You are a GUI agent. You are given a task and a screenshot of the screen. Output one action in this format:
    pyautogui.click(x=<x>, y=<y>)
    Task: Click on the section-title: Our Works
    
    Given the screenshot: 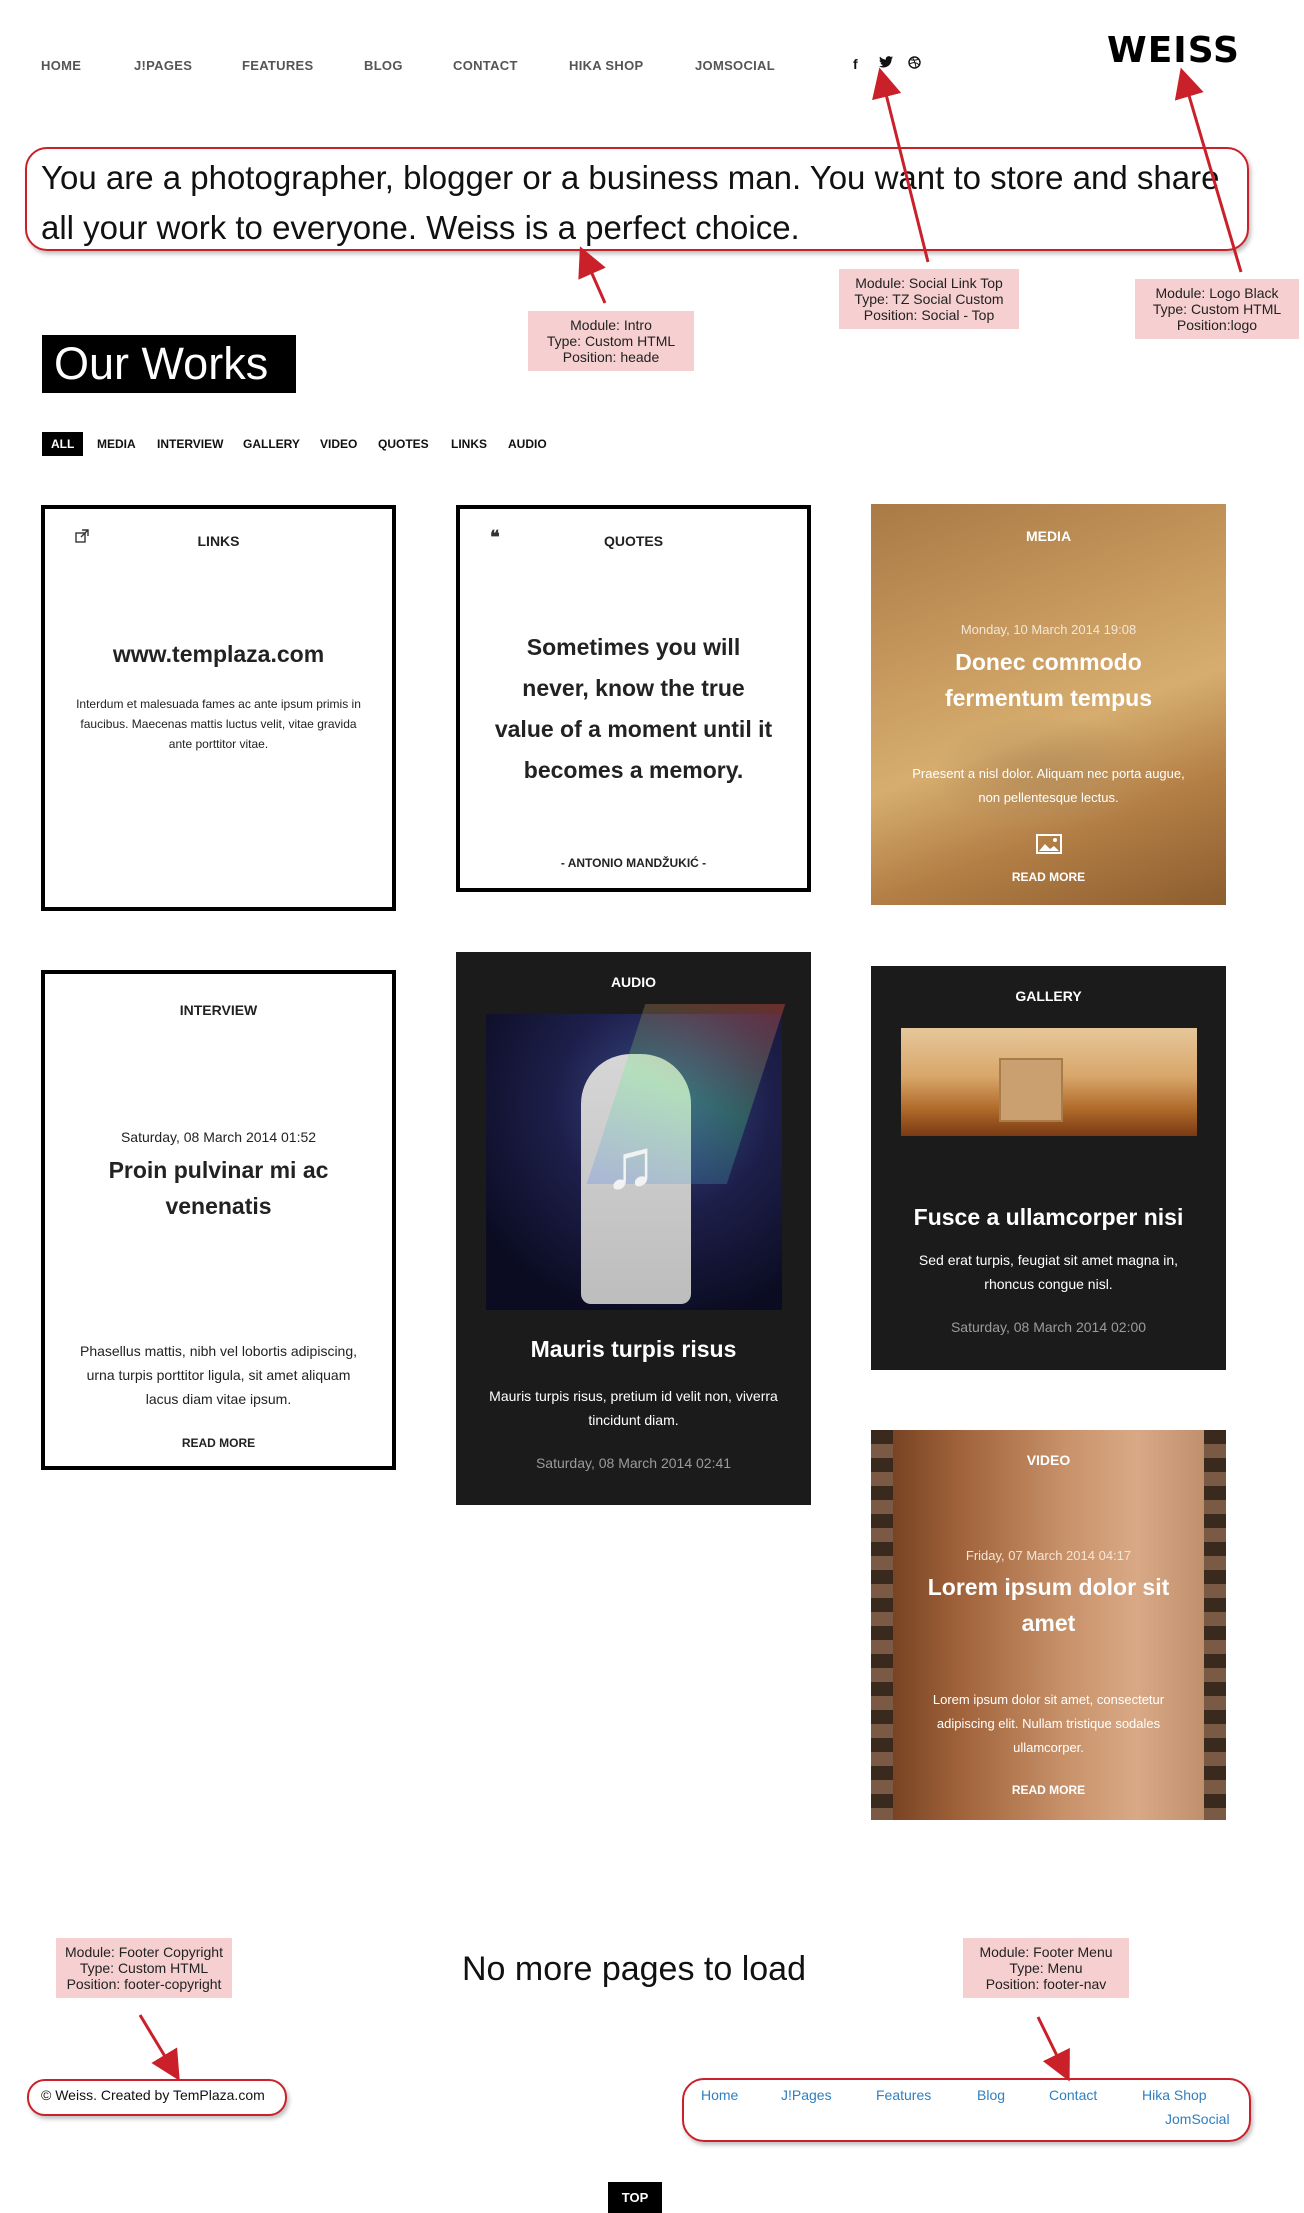 What is the action you would take?
    pyautogui.click(x=169, y=364)
    